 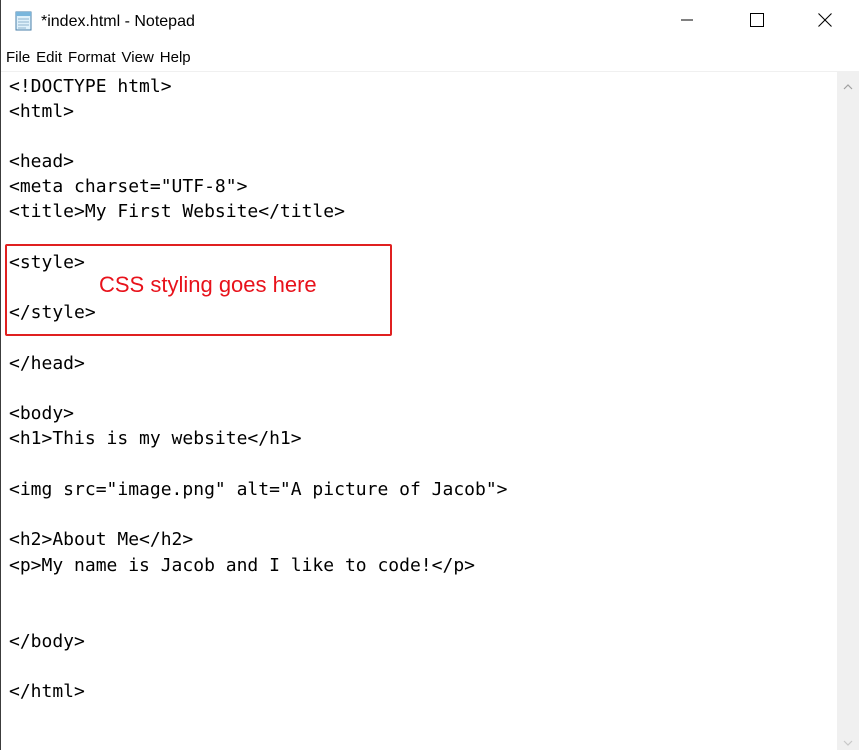 I want to click on minimize-button, so click(x=687, y=22).